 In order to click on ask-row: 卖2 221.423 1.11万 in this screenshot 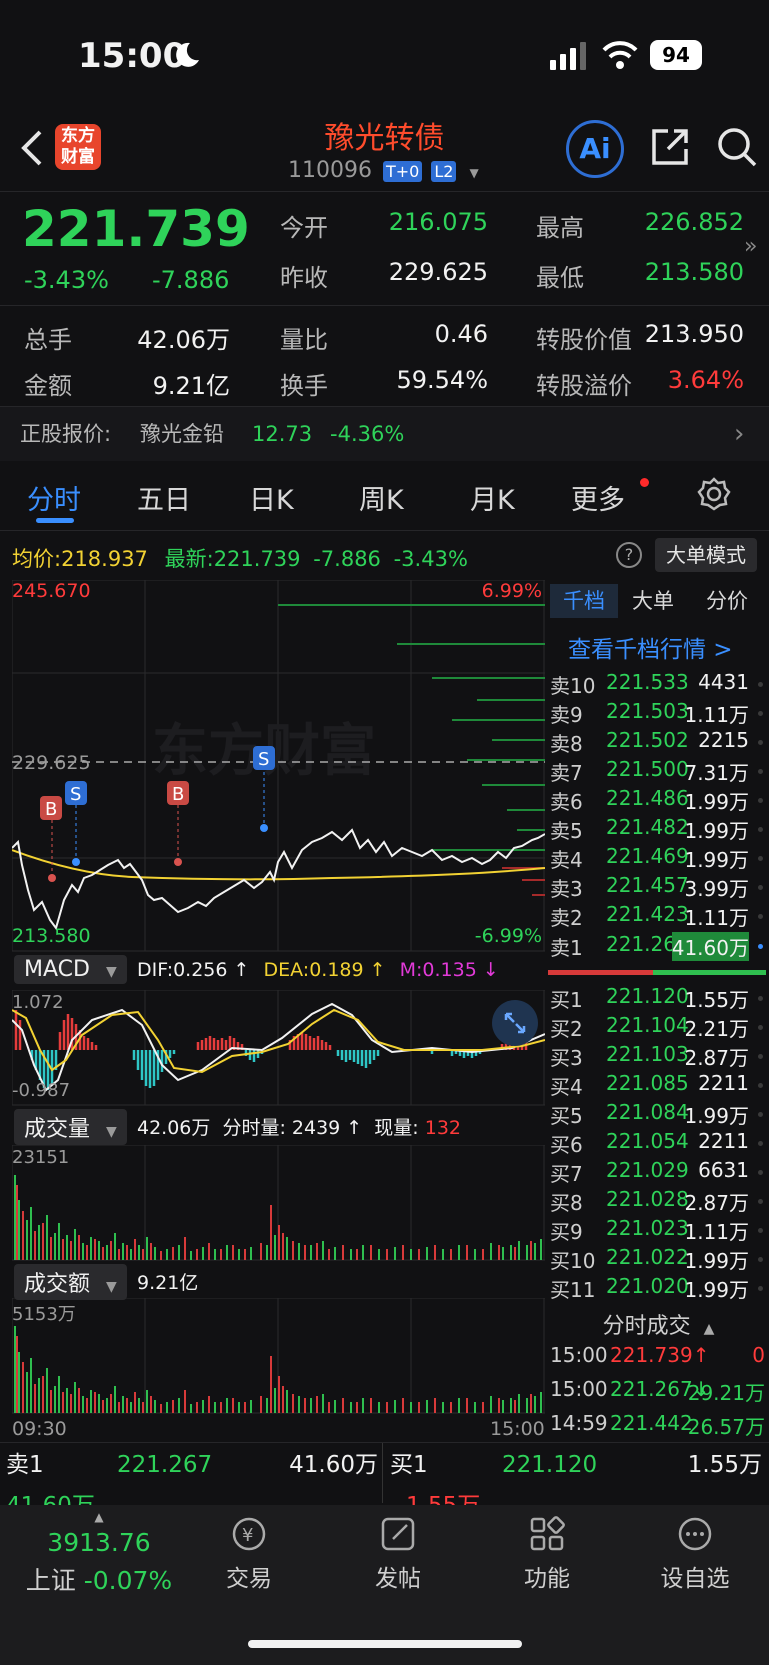, I will do `click(658, 916)`.